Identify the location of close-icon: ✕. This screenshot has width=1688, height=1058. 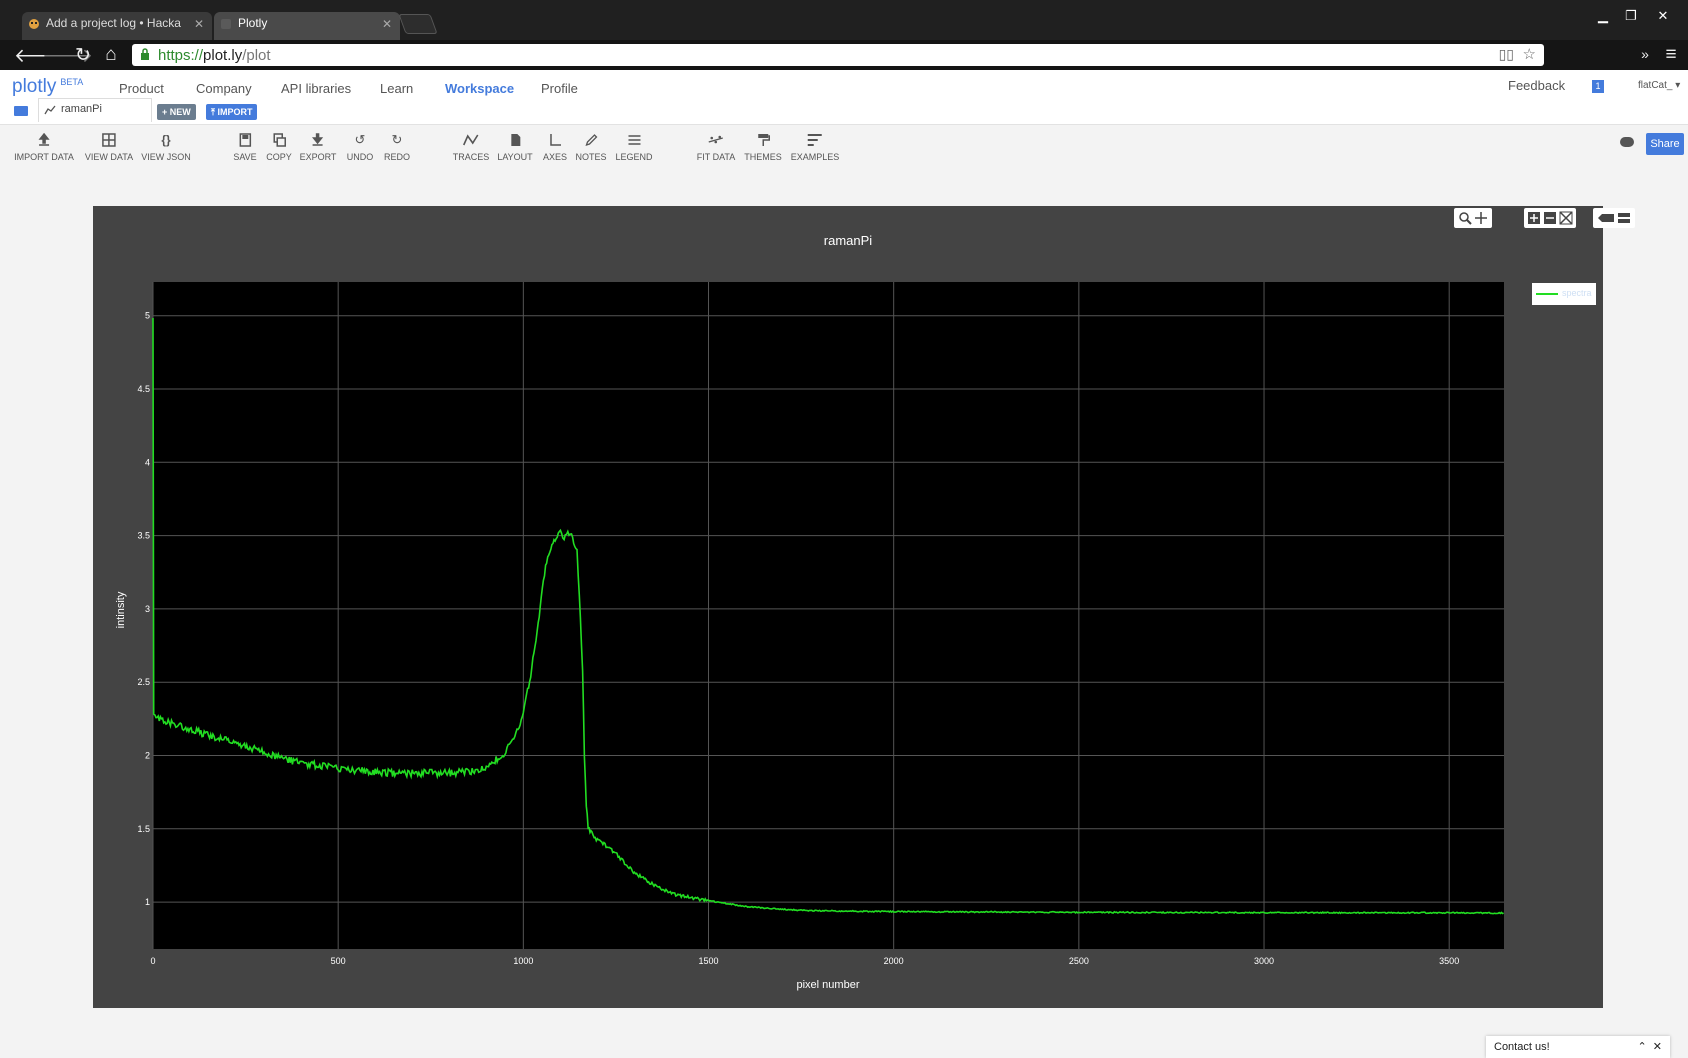
(1657, 1047).